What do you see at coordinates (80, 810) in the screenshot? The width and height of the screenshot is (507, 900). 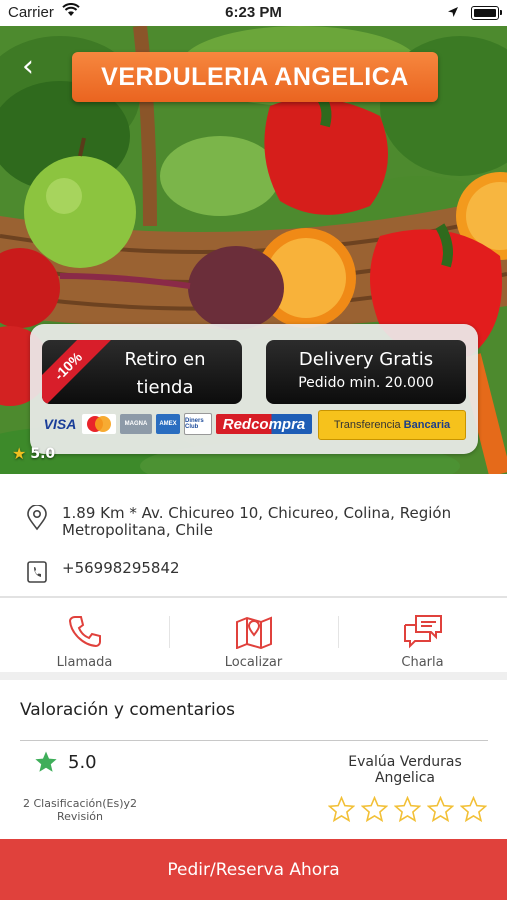 I see `review-count: 2 Clasificación(Es)y2 Revisión` at bounding box center [80, 810].